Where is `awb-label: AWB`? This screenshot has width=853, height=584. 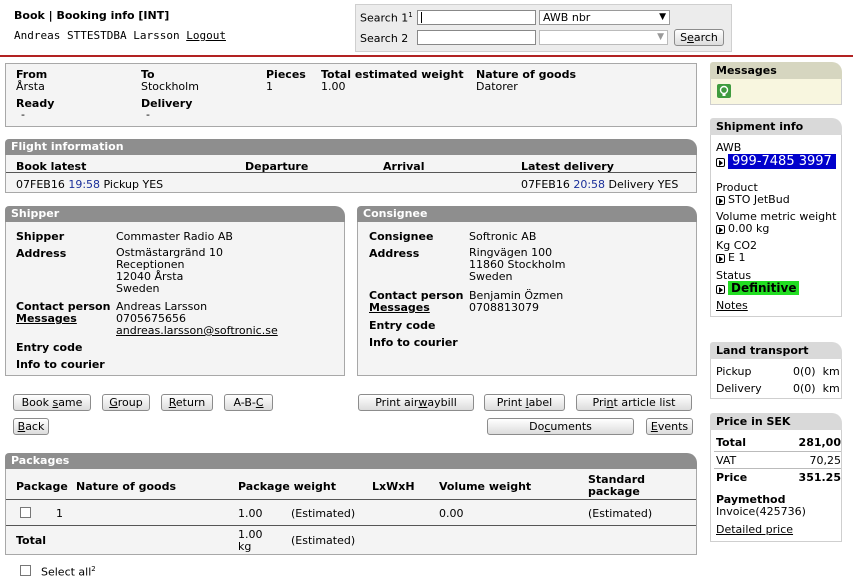
awb-label: AWB is located at coordinates (729, 147).